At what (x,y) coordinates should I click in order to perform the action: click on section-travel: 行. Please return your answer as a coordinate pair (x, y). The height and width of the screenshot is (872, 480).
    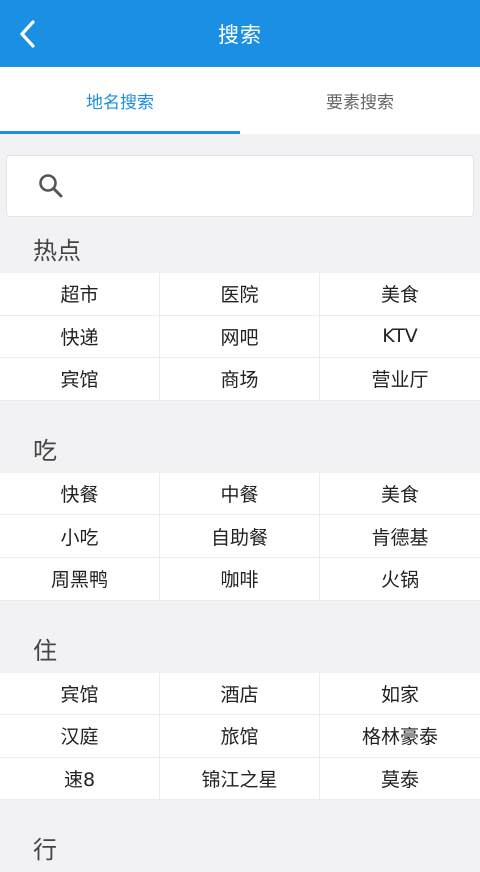
    Looking at the image, I should click on (240, 844).